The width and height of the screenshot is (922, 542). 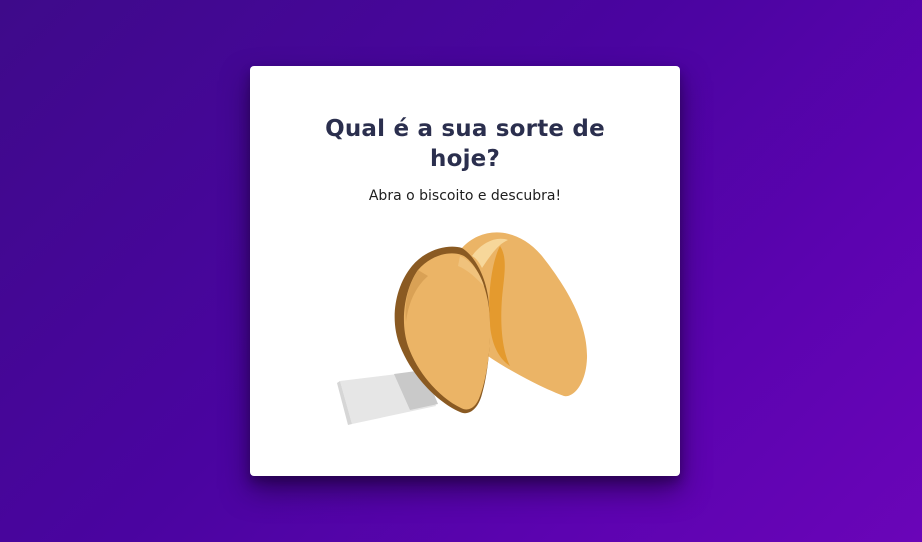 What do you see at coordinates (465, 144) in the screenshot?
I see `card-title: Qual é a sua sorte de hoje?` at bounding box center [465, 144].